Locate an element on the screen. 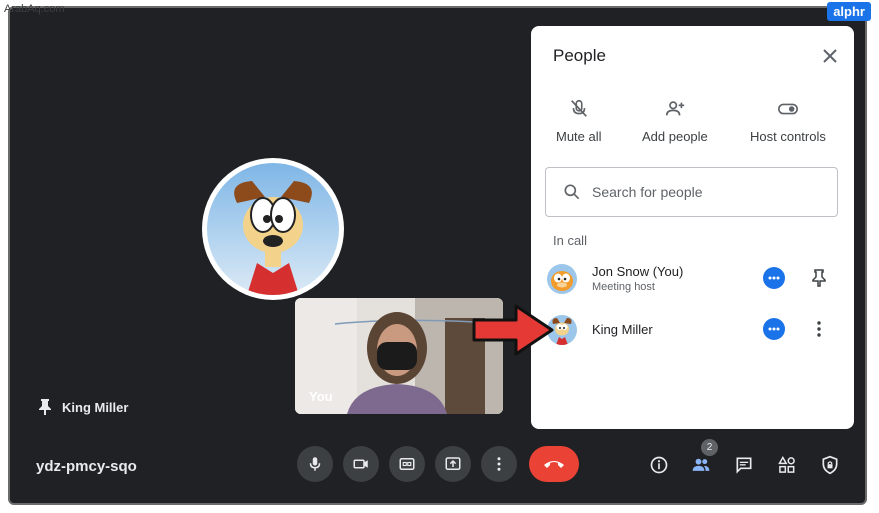 Image resolution: width=879 pixels, height=513 pixels. activities-button is located at coordinates (787, 465).